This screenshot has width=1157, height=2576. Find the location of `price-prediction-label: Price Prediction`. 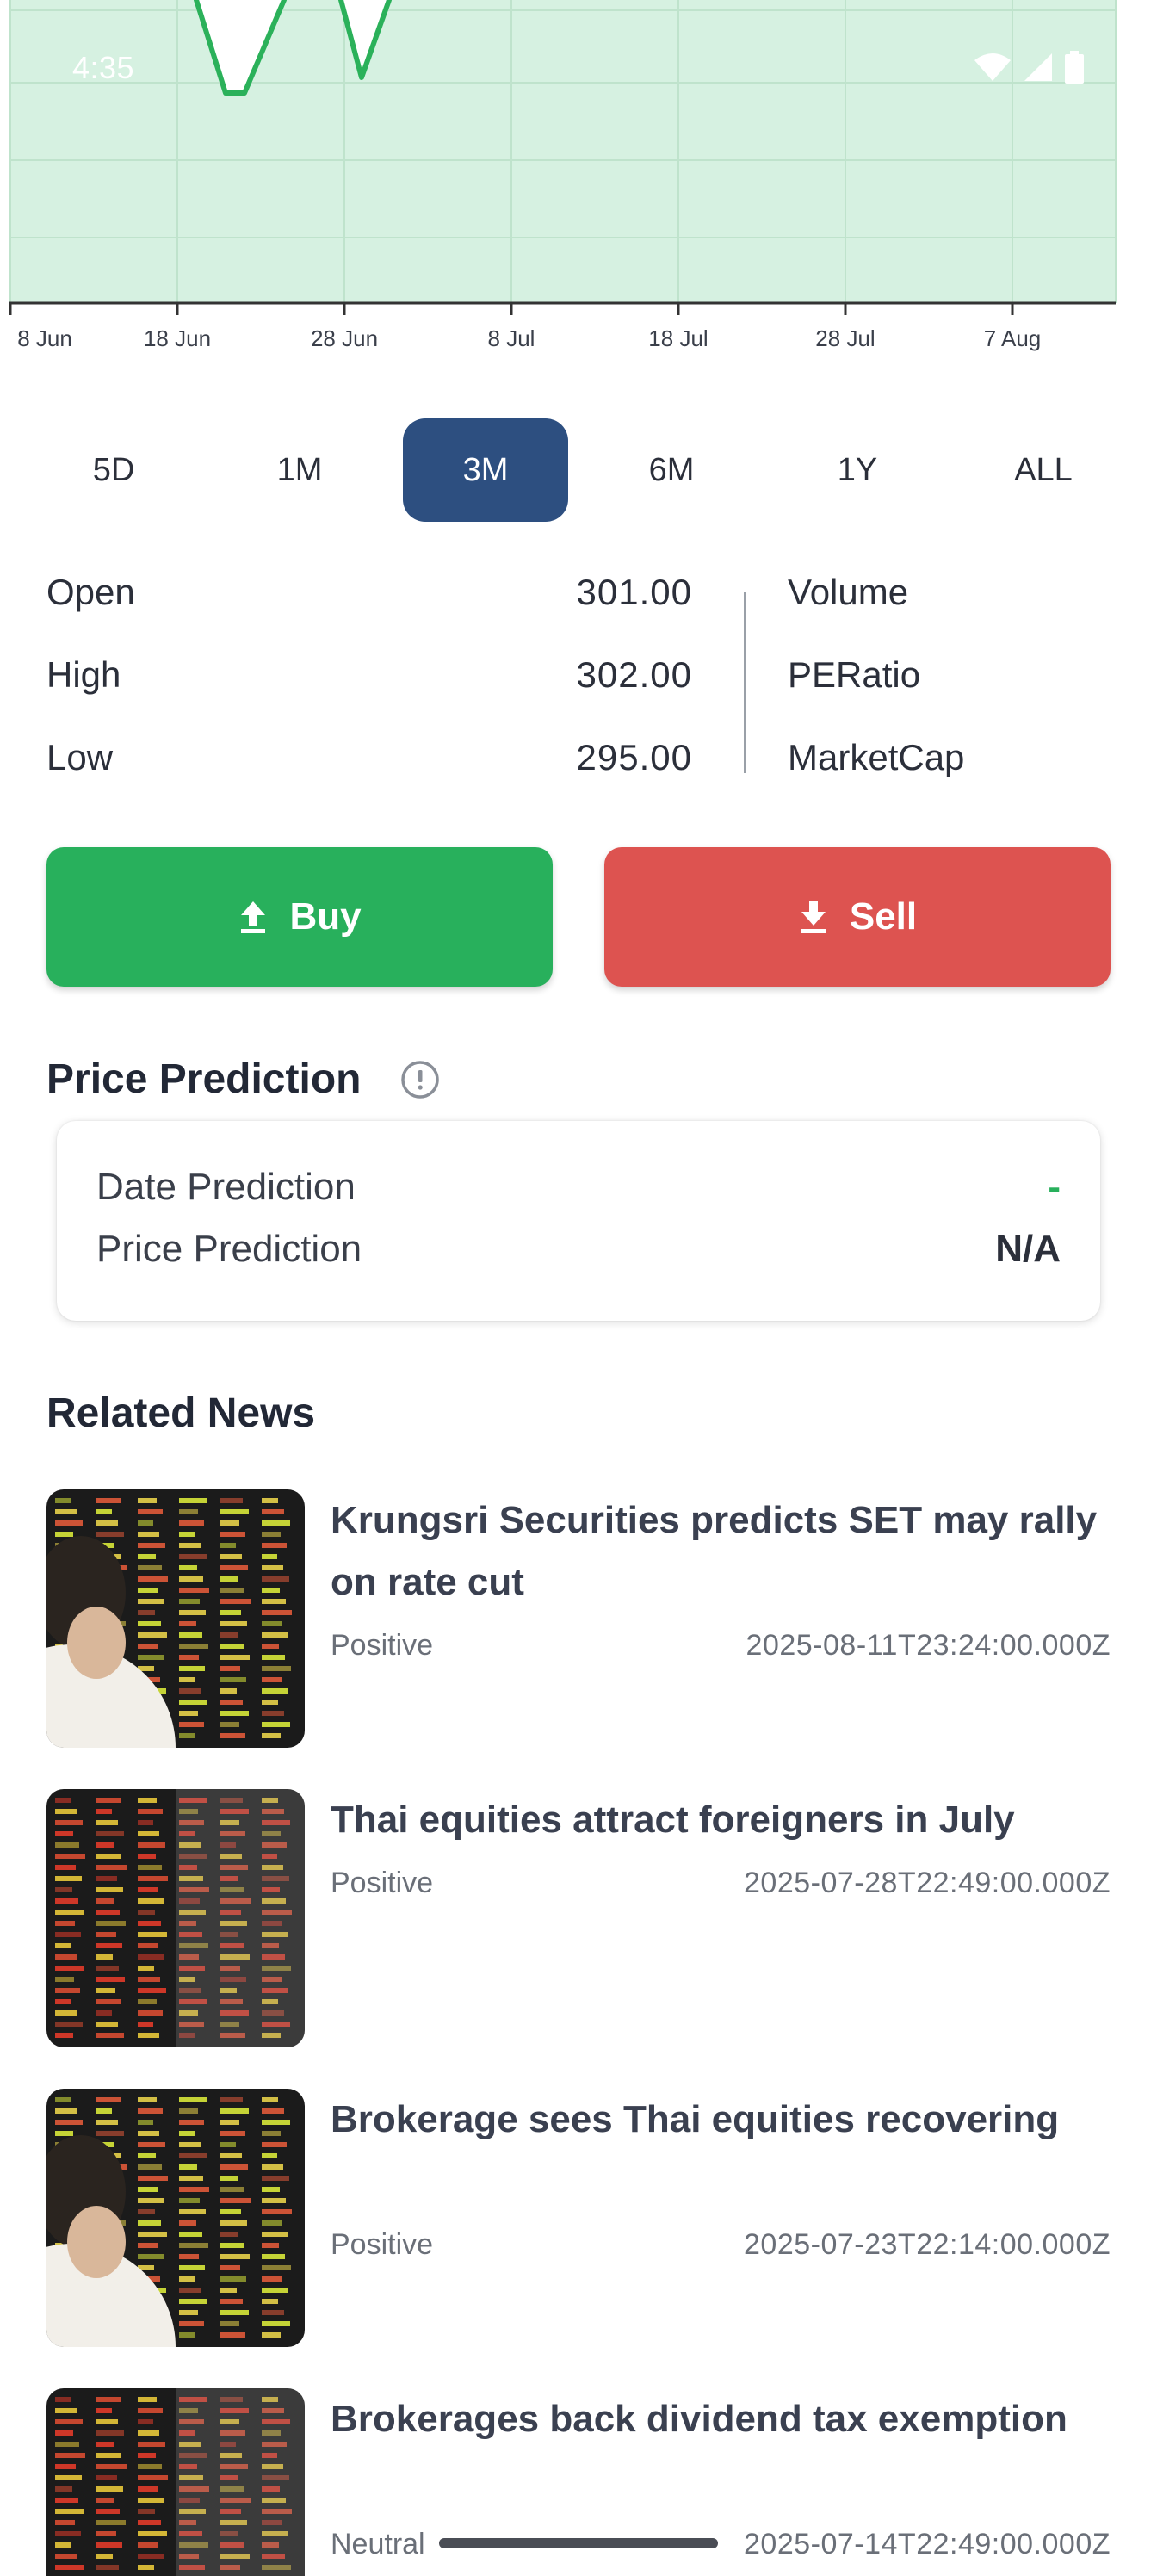

price-prediction-label: Price Prediction is located at coordinates (229, 1249).